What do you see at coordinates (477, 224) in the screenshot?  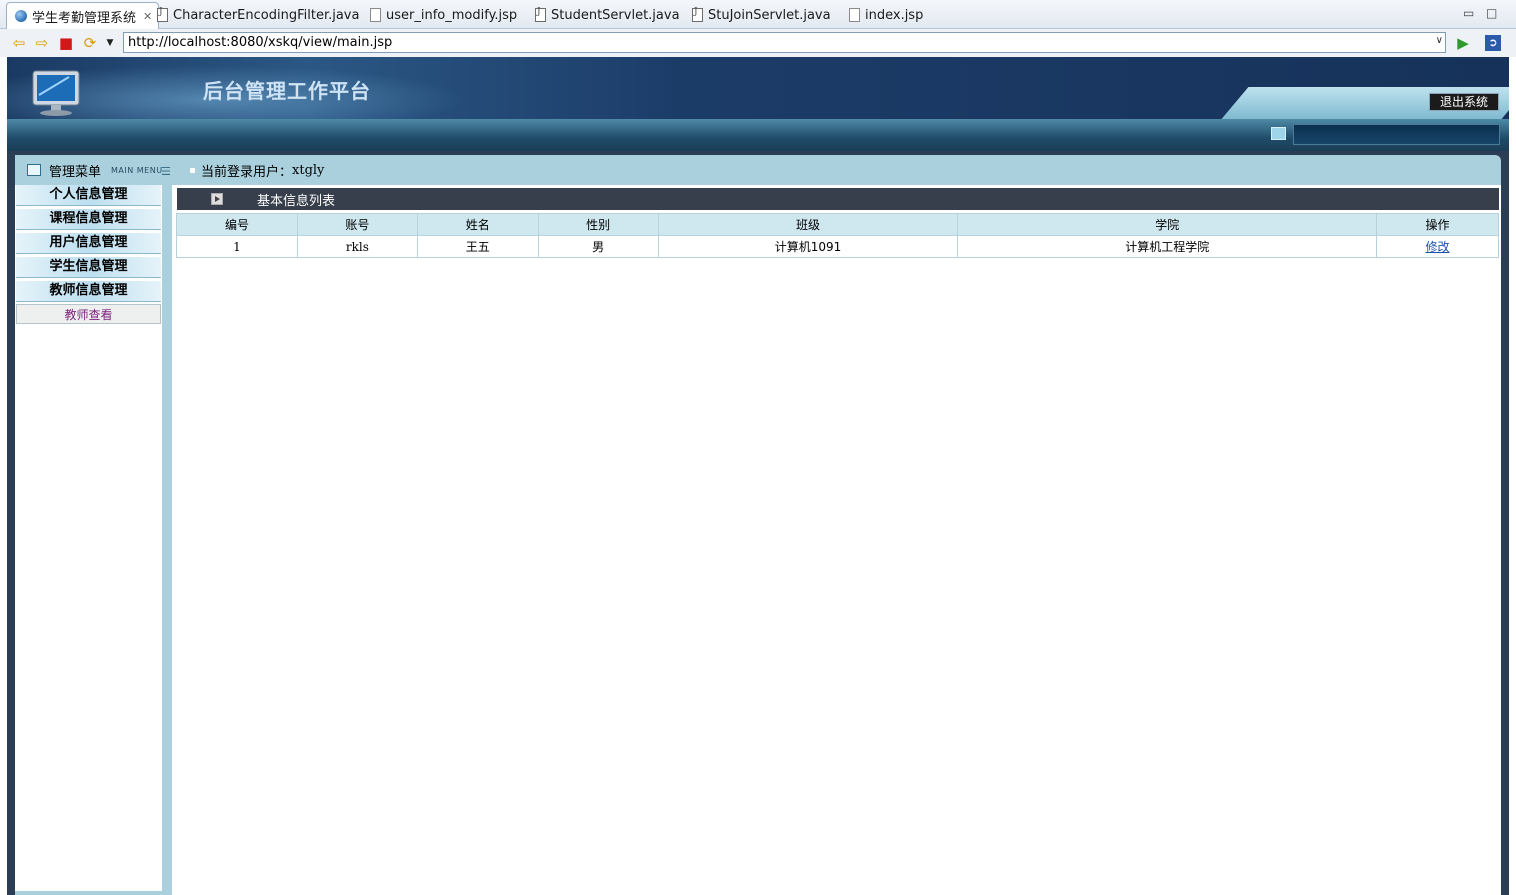 I see `column-header-name: 姓名` at bounding box center [477, 224].